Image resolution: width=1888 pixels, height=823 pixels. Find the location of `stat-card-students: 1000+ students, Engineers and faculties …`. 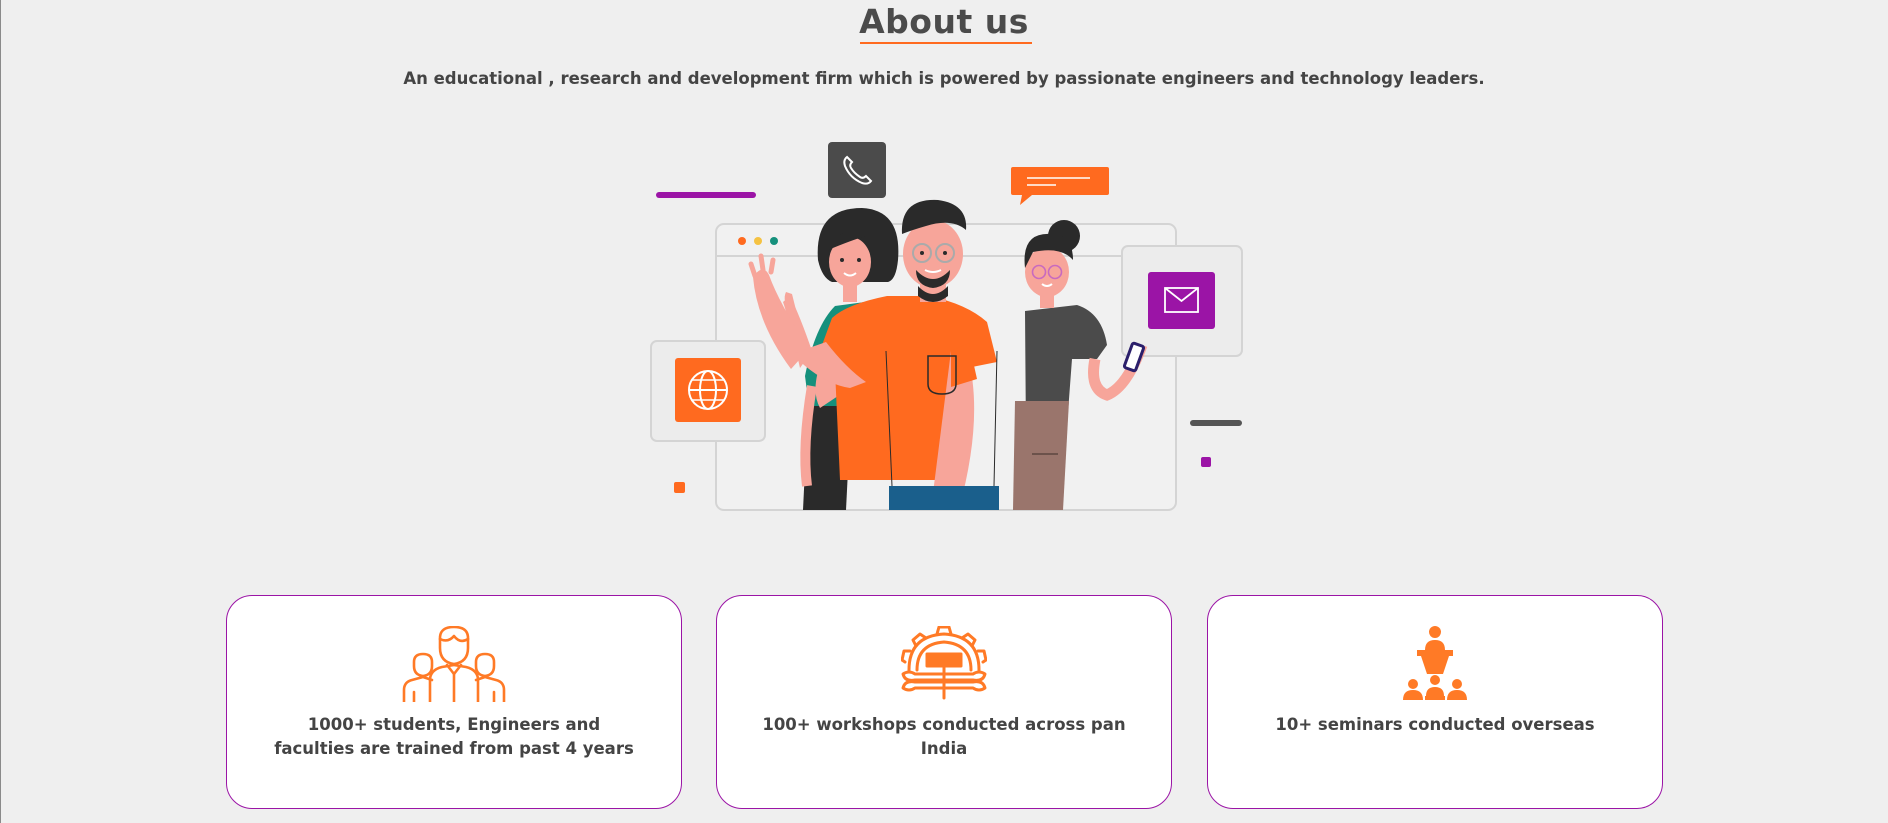

stat-card-students: 1000+ students, Engineers and faculties … is located at coordinates (454, 702).